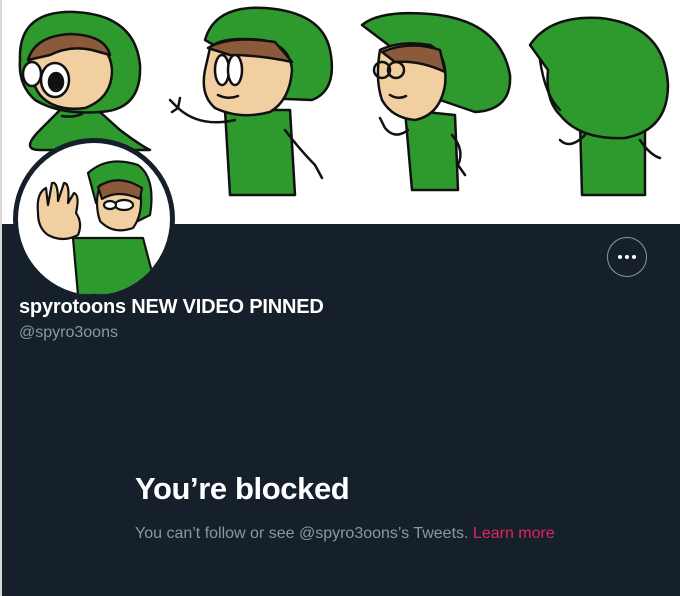  What do you see at coordinates (98, 227) in the screenshot?
I see `avatar-illustration` at bounding box center [98, 227].